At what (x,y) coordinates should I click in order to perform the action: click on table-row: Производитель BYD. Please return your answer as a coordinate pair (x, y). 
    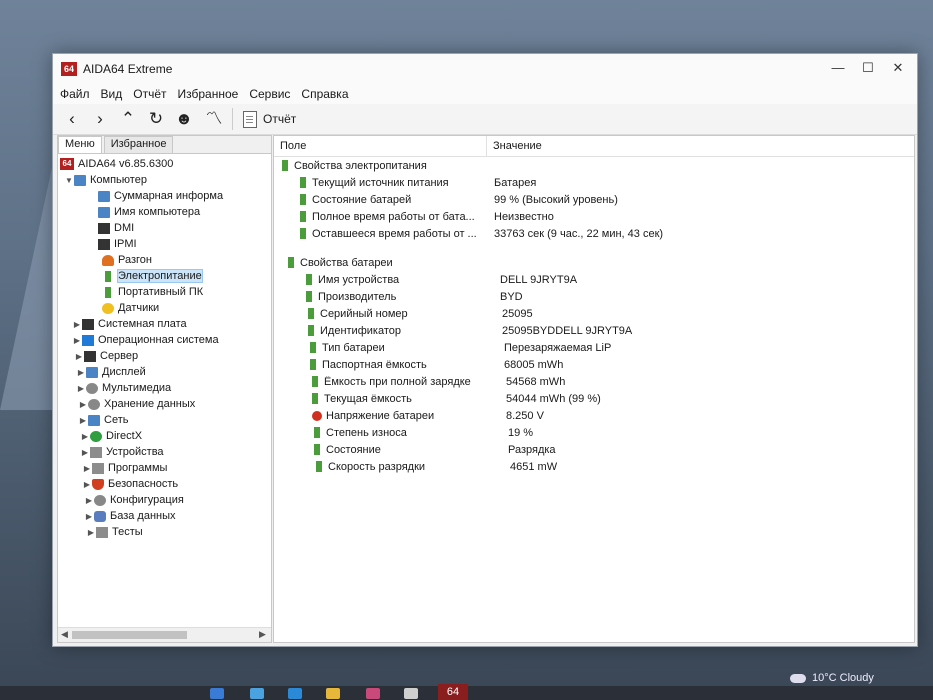
    Looking at the image, I should click on (594, 296).